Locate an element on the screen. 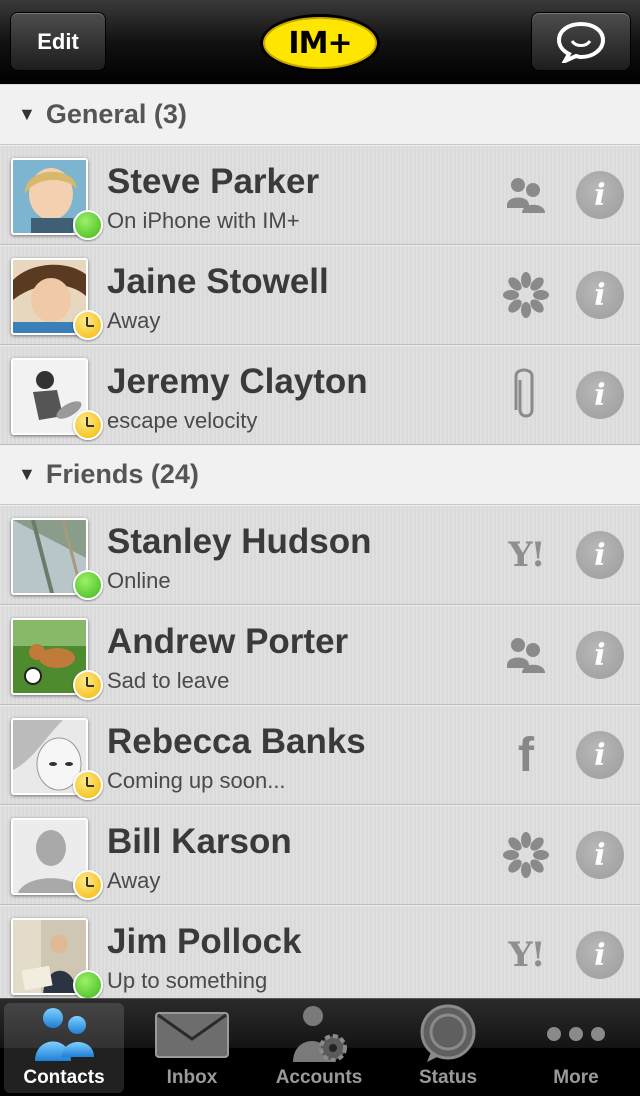 The width and height of the screenshot is (640, 1096). more-dots-icon is located at coordinates (576, 1034).